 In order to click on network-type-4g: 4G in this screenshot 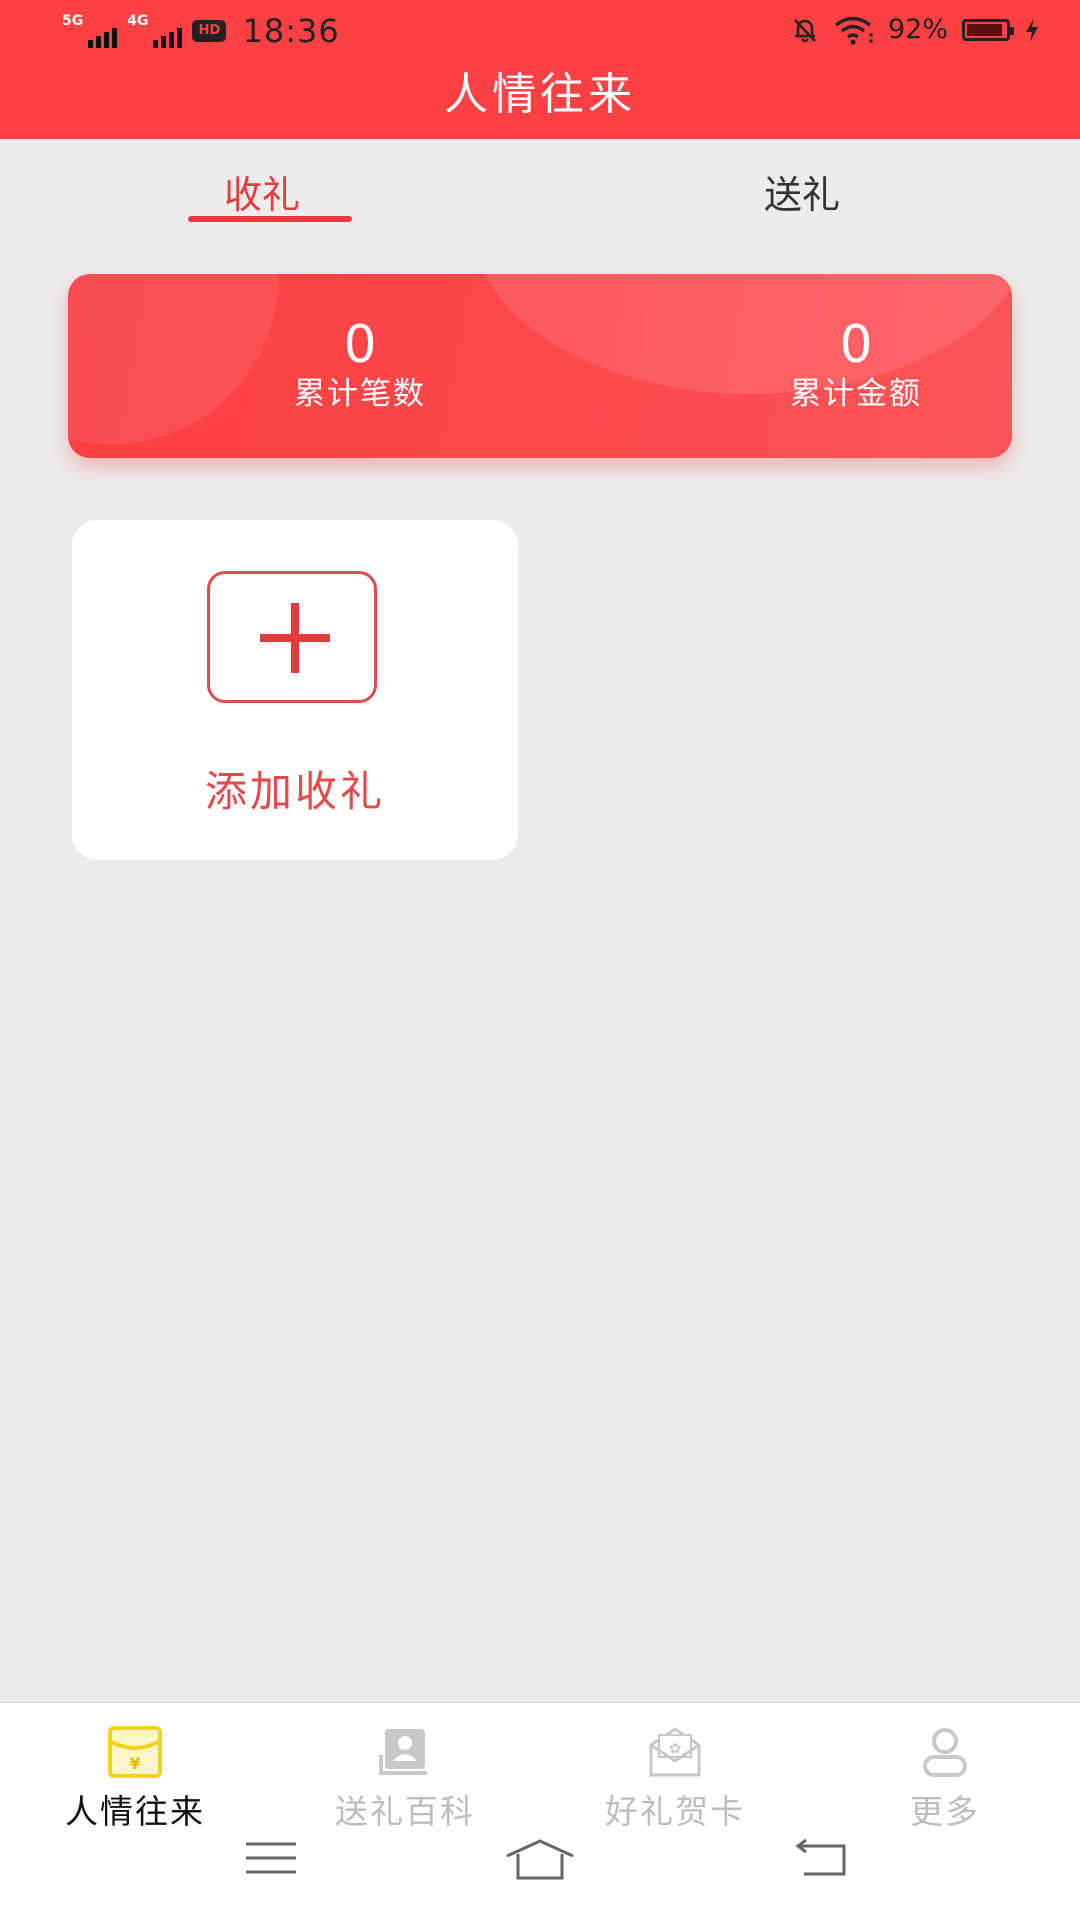, I will do `click(138, 21)`.